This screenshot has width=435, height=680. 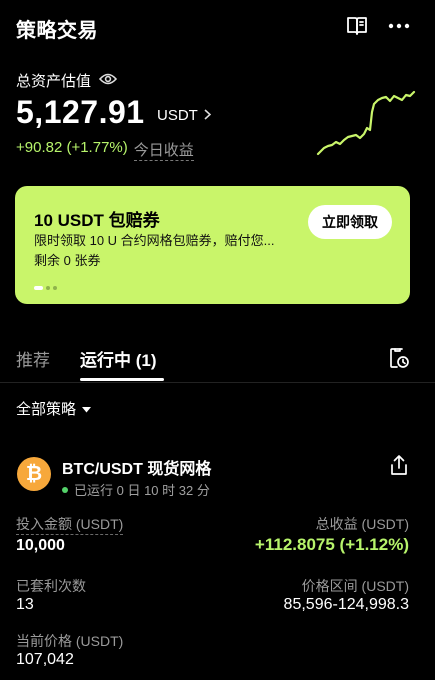 I want to click on carousel-dot-active, so click(x=38, y=288).